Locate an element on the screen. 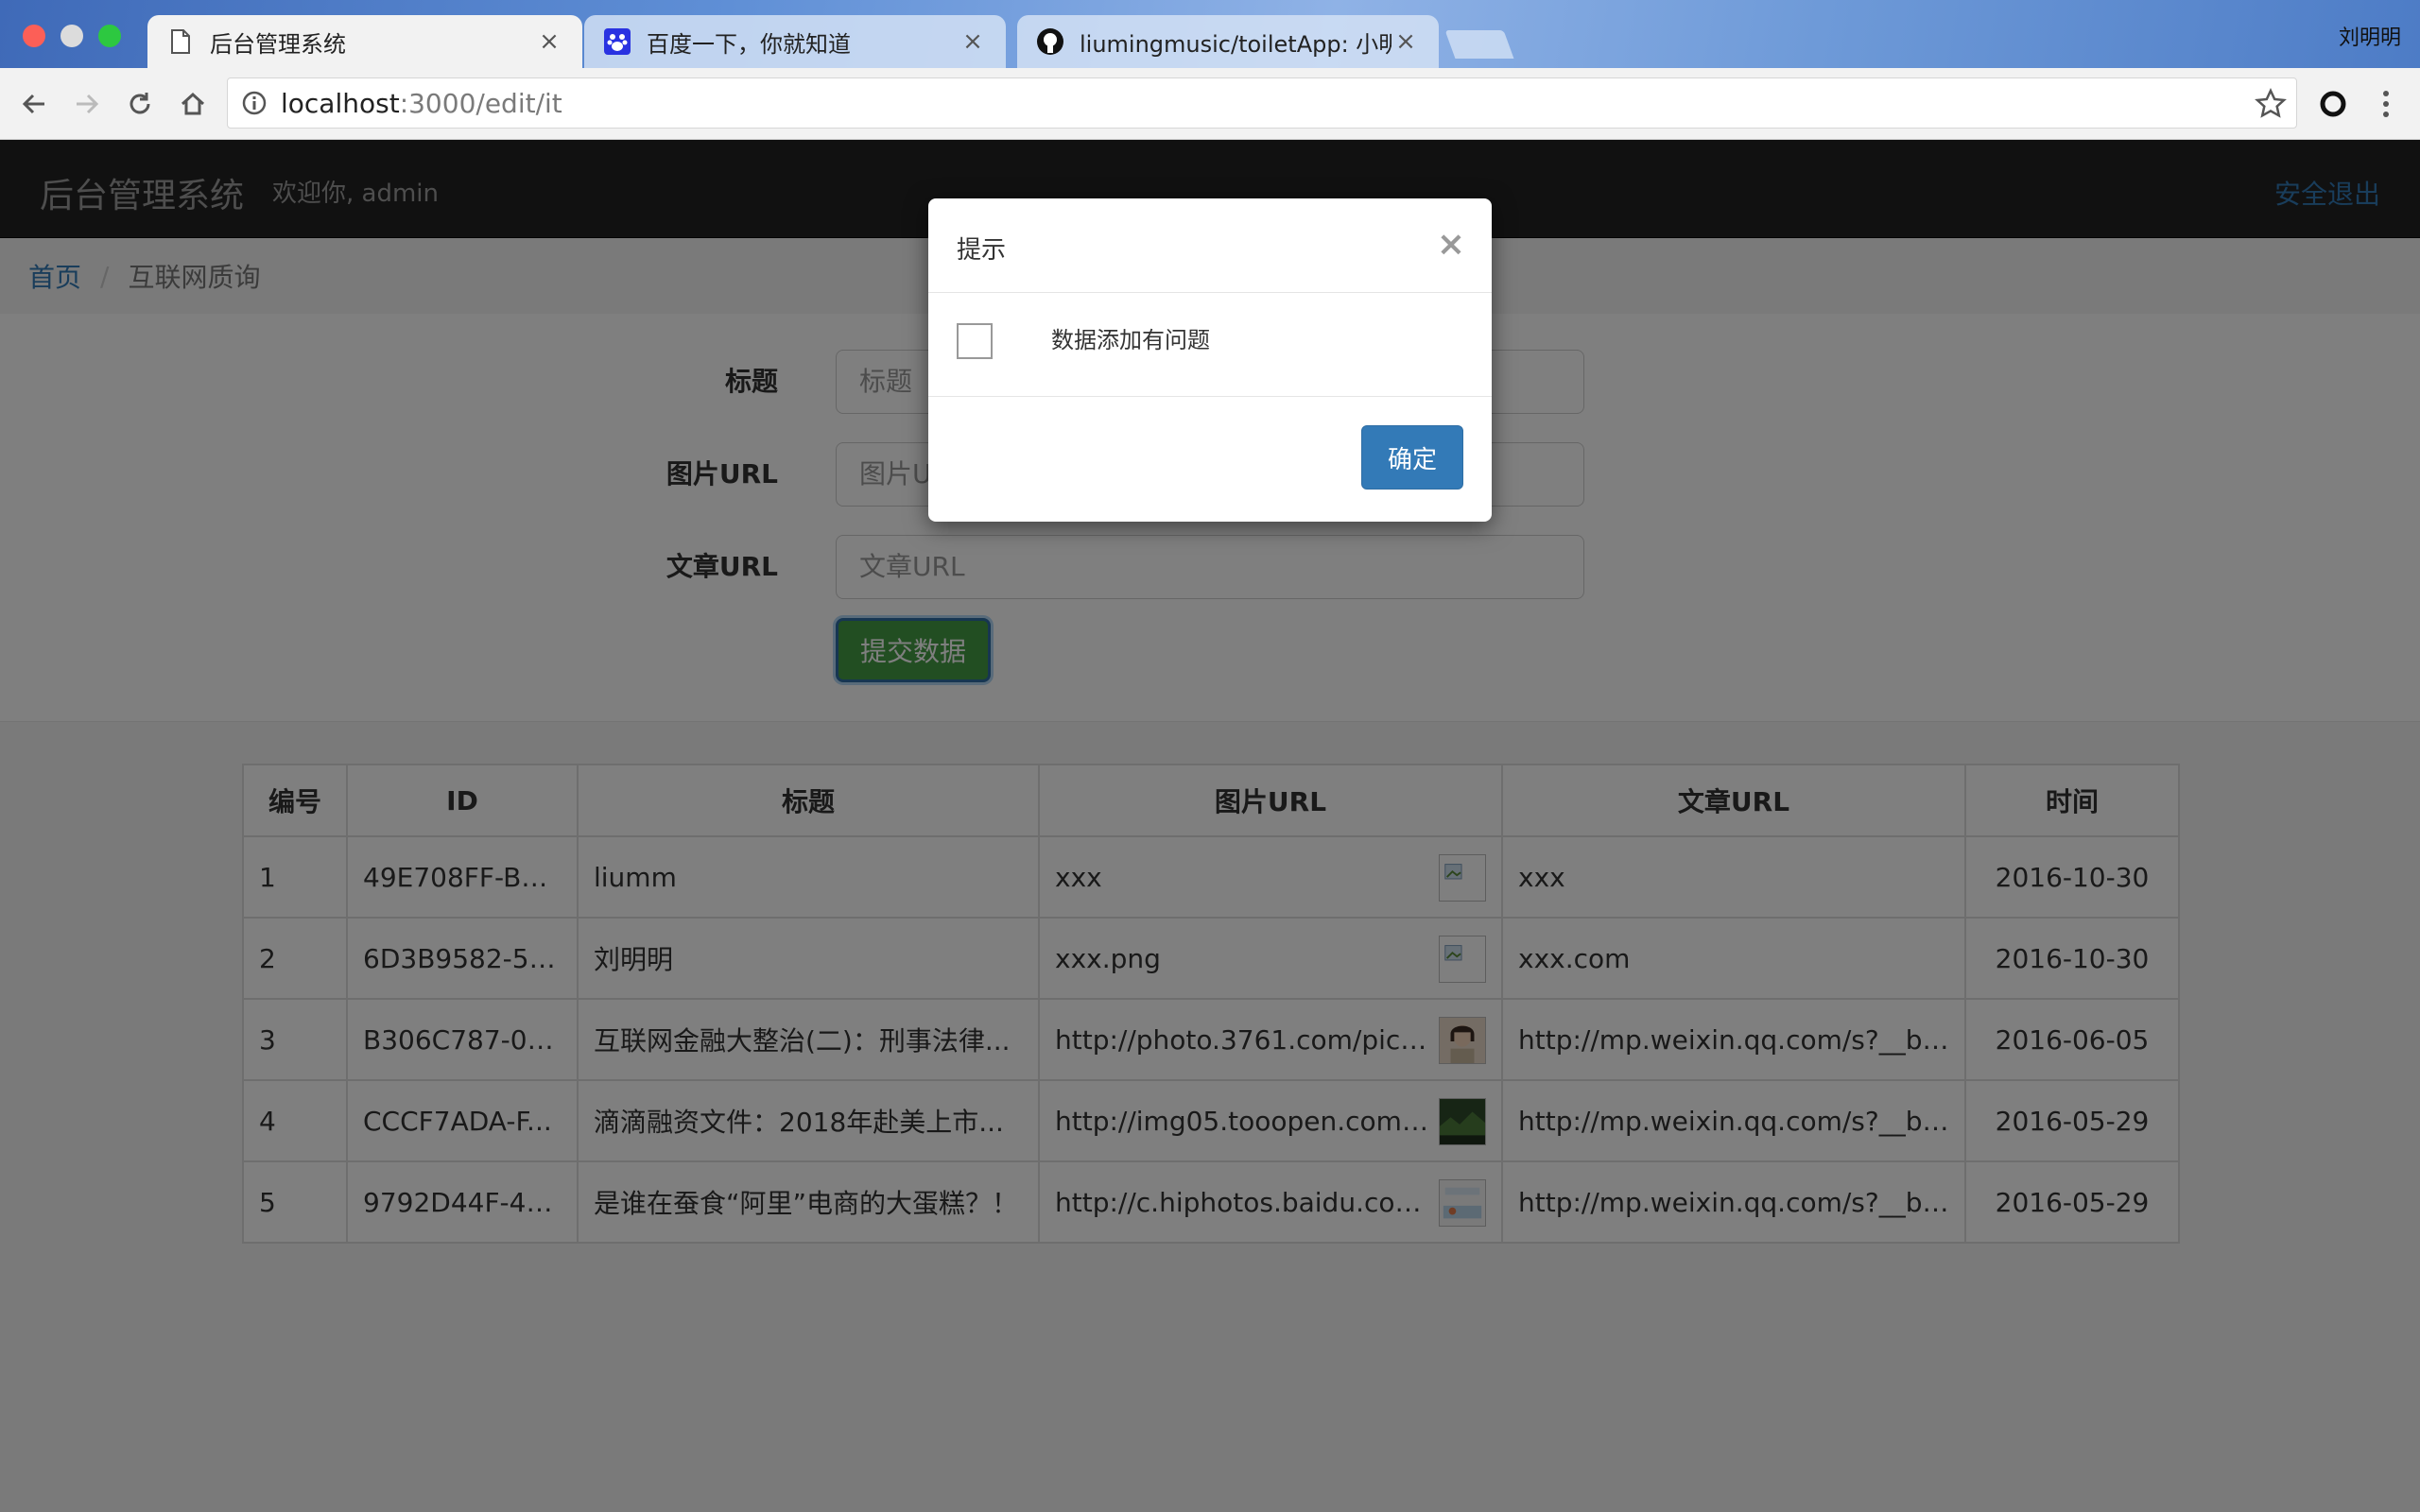  address-bar: localhost:3000/edit/it is located at coordinates (1262, 103).